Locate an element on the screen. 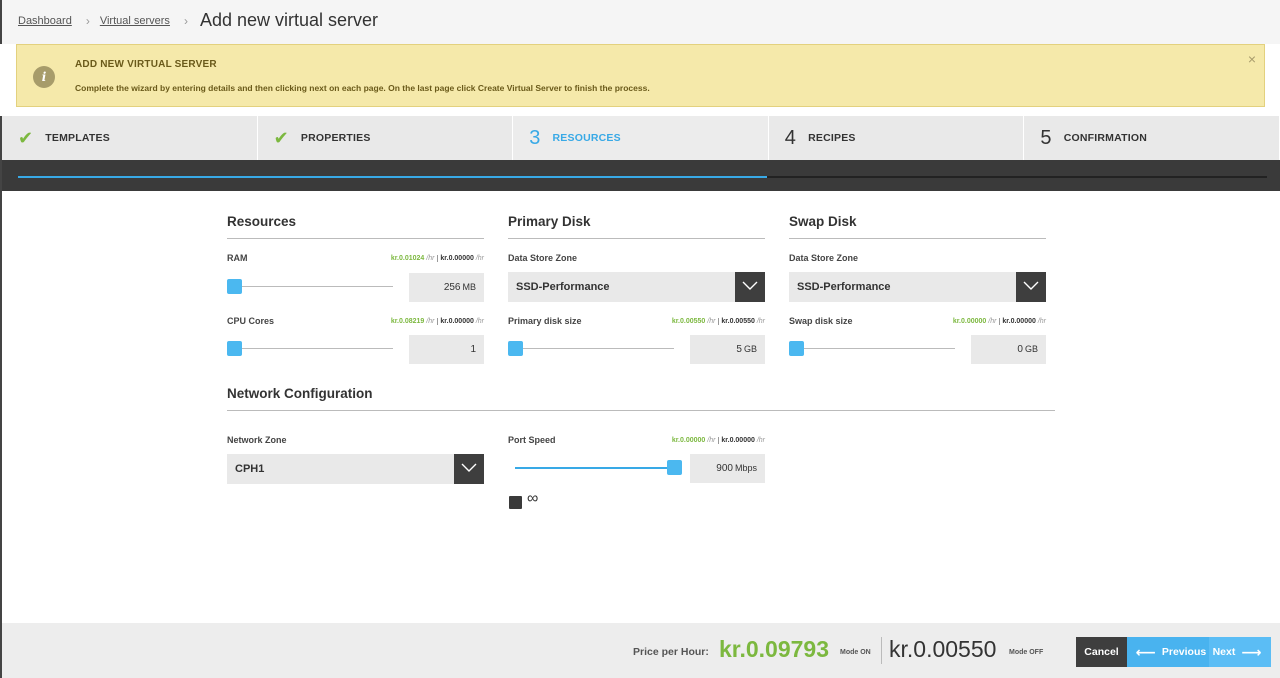 The width and height of the screenshot is (1280, 678). step-templates: ✔ TEMPLATES is located at coordinates (130, 138).